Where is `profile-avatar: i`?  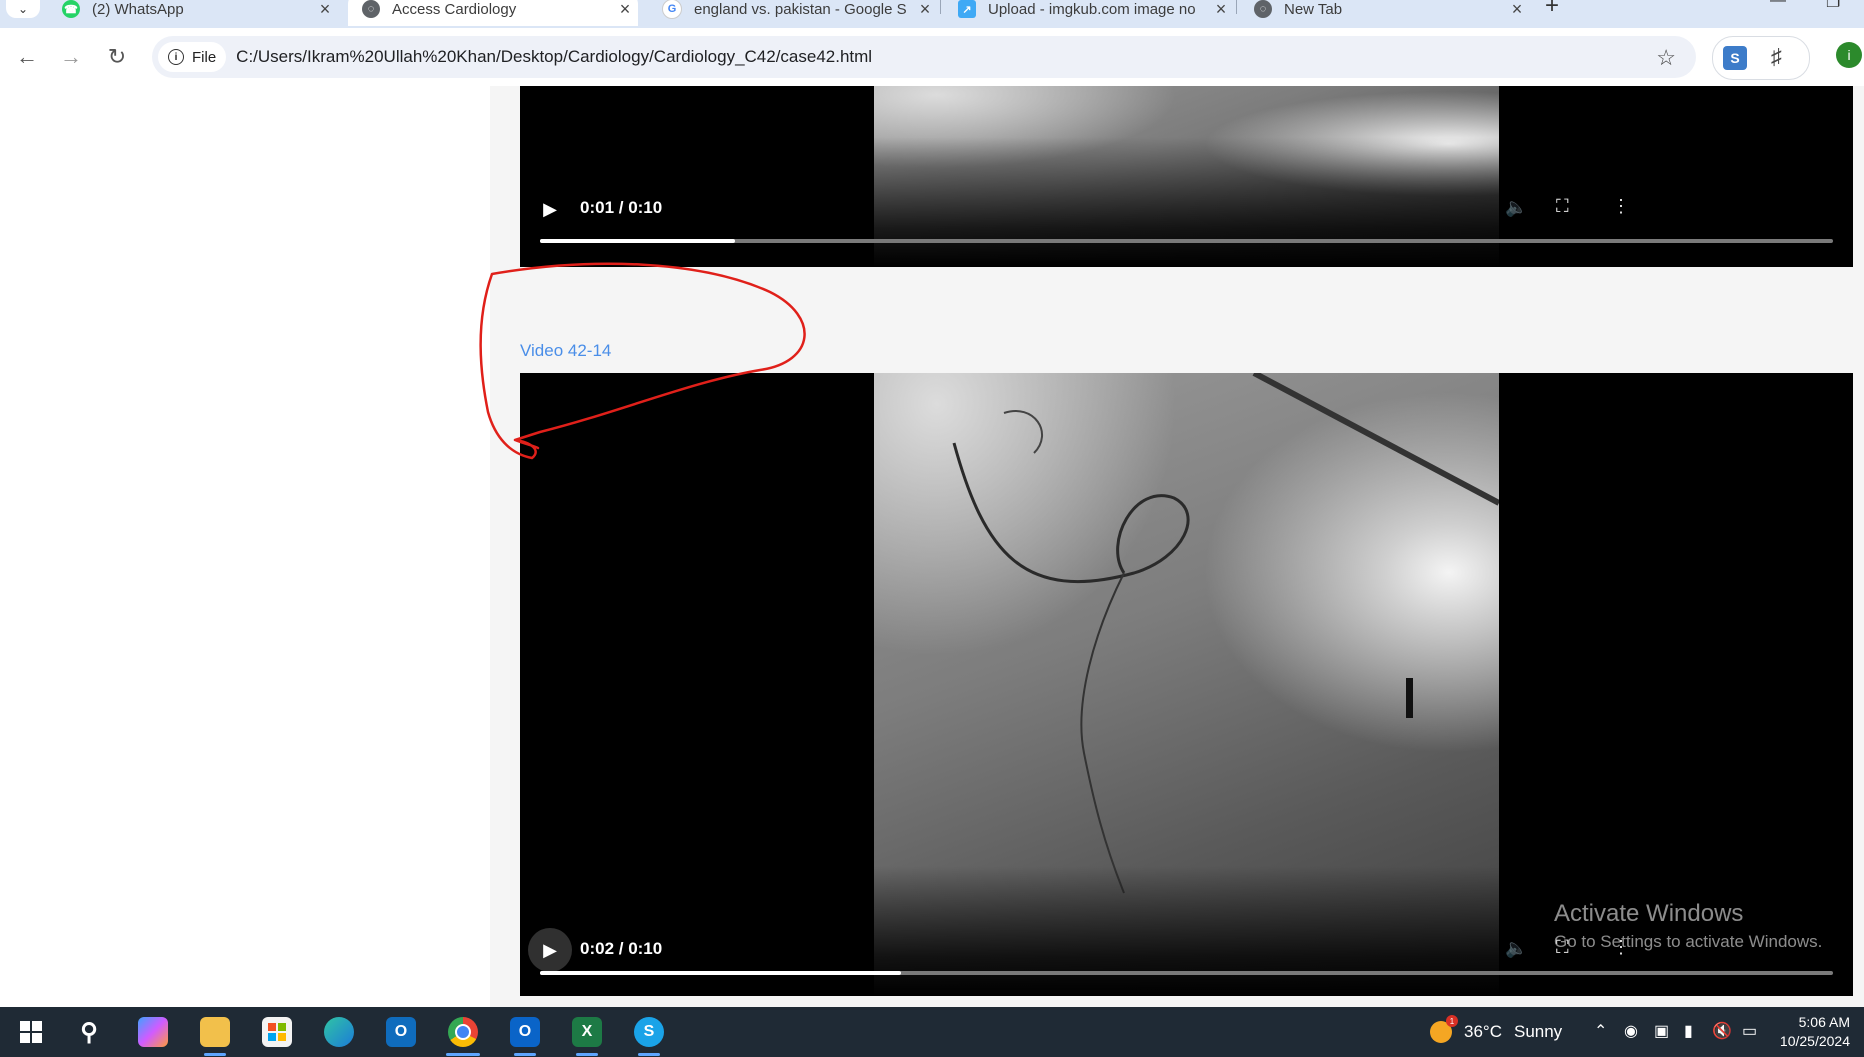
profile-avatar: i is located at coordinates (1849, 55).